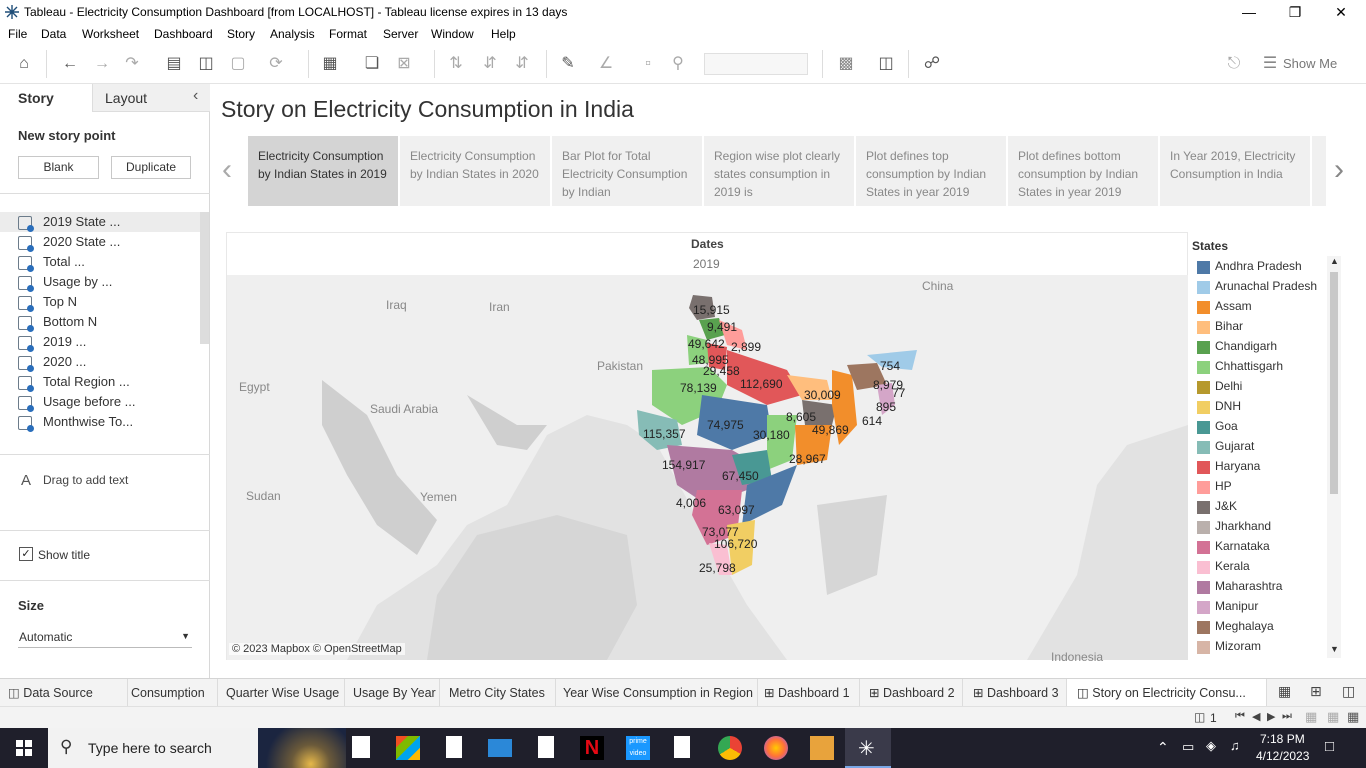 The width and height of the screenshot is (1366, 768). Describe the element at coordinates (1341, 12) in the screenshot. I see `close-button: ✕` at that location.